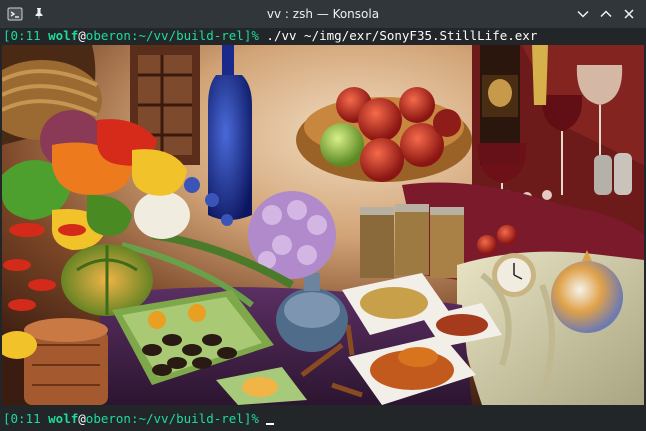 The image size is (646, 431). What do you see at coordinates (263, 418) in the screenshot?
I see `command-input` at bounding box center [263, 418].